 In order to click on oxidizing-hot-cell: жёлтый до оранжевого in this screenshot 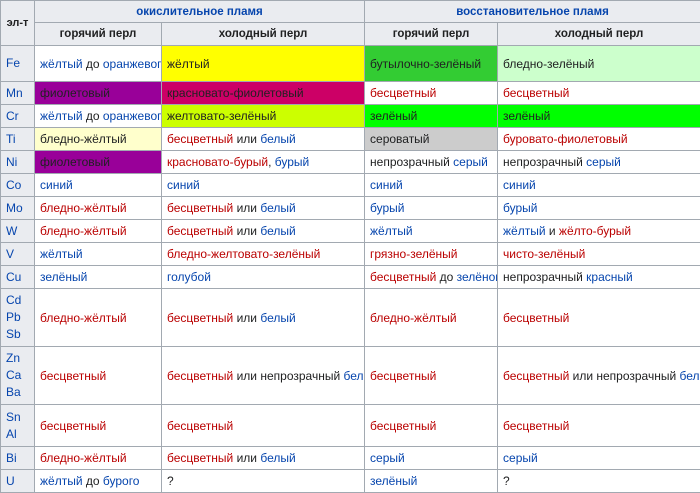, I will do `click(98, 64)`.